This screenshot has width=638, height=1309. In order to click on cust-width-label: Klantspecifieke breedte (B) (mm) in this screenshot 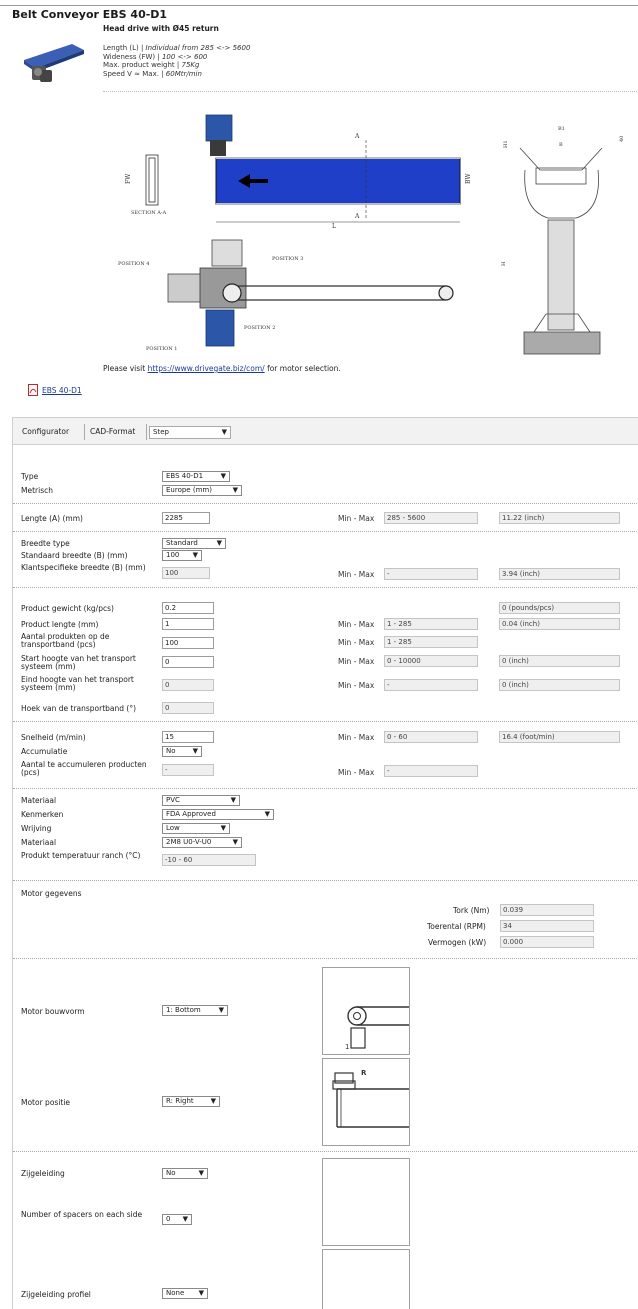, I will do `click(83, 567)`.